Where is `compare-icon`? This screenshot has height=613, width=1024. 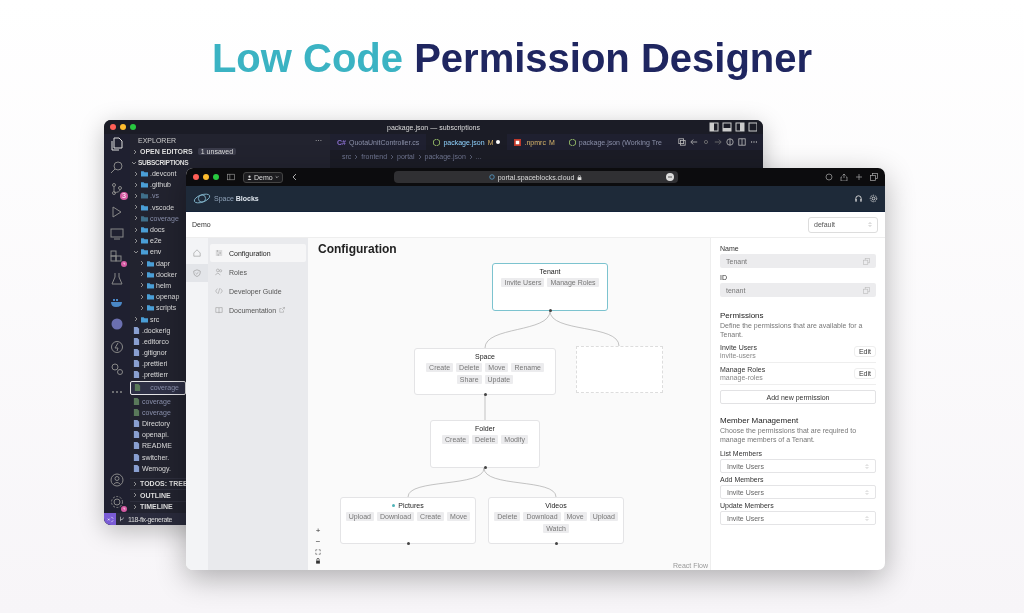
compare-icon is located at coordinates (682, 142).